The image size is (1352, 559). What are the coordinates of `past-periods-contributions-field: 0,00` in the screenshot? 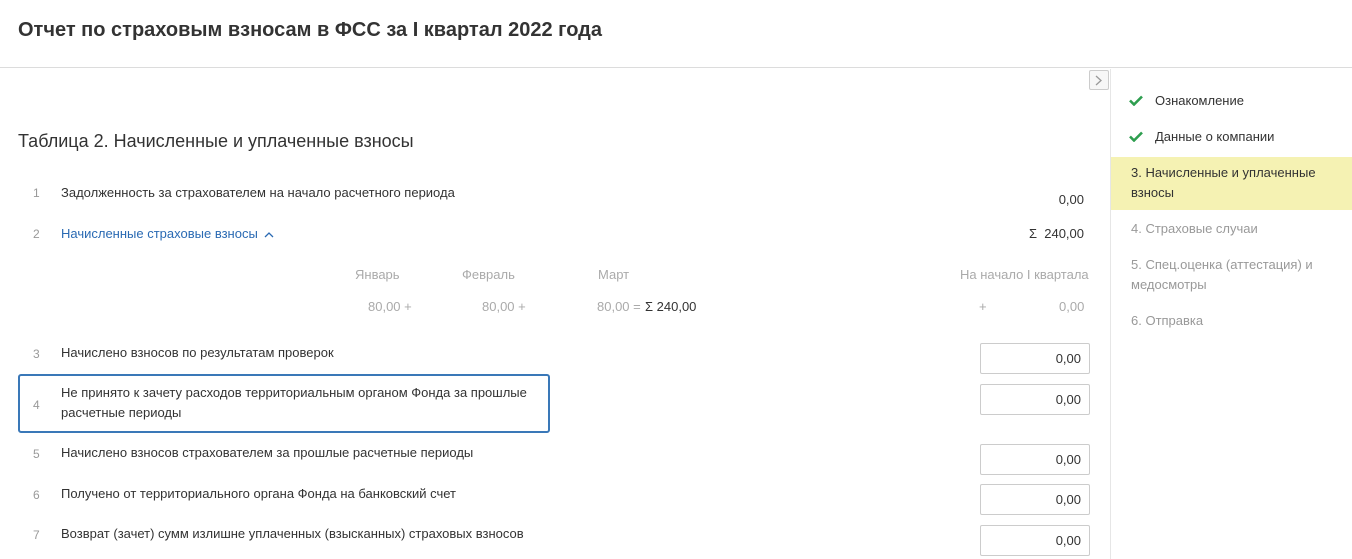 It's located at (1035, 459).